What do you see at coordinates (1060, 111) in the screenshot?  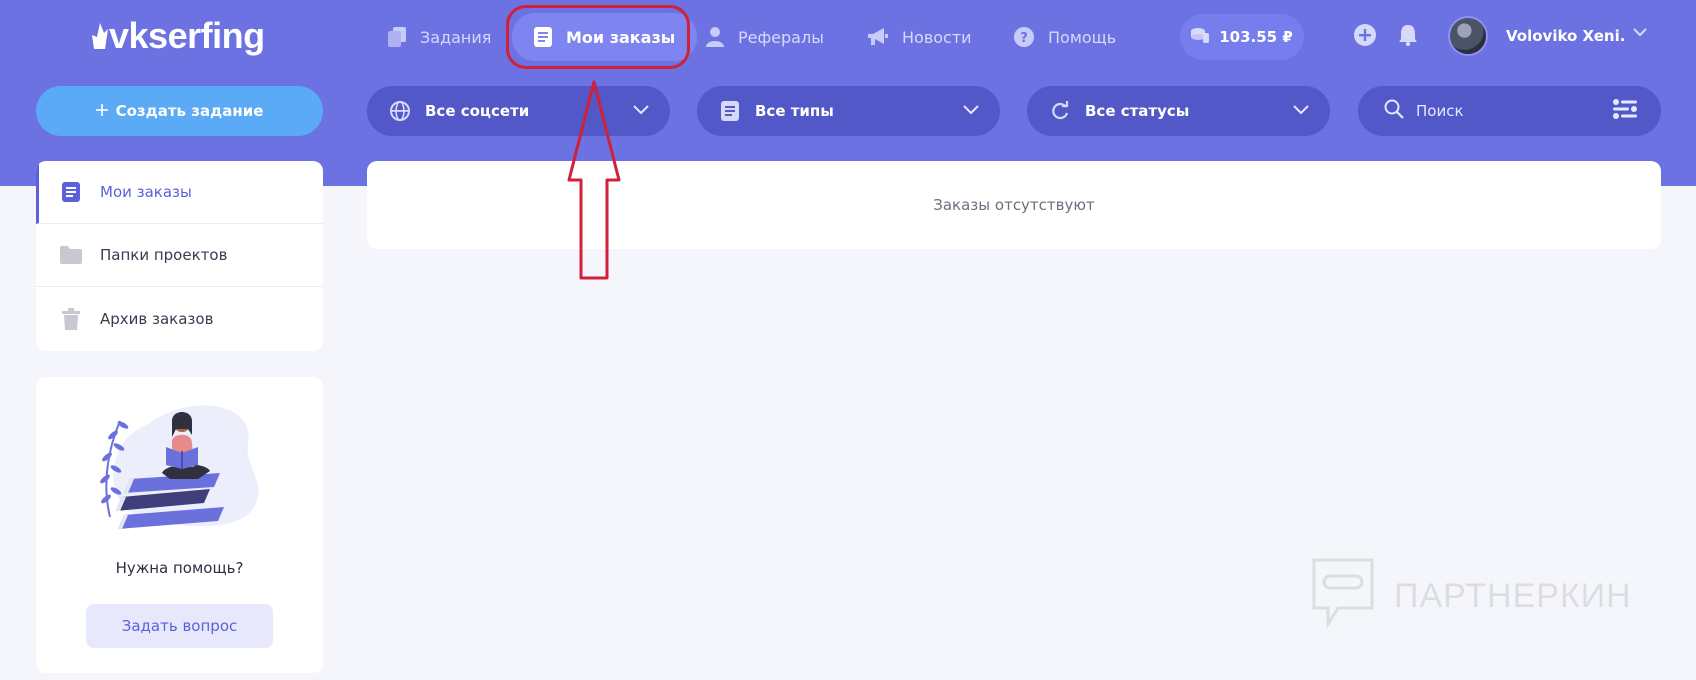 I see `refresh-icon` at bounding box center [1060, 111].